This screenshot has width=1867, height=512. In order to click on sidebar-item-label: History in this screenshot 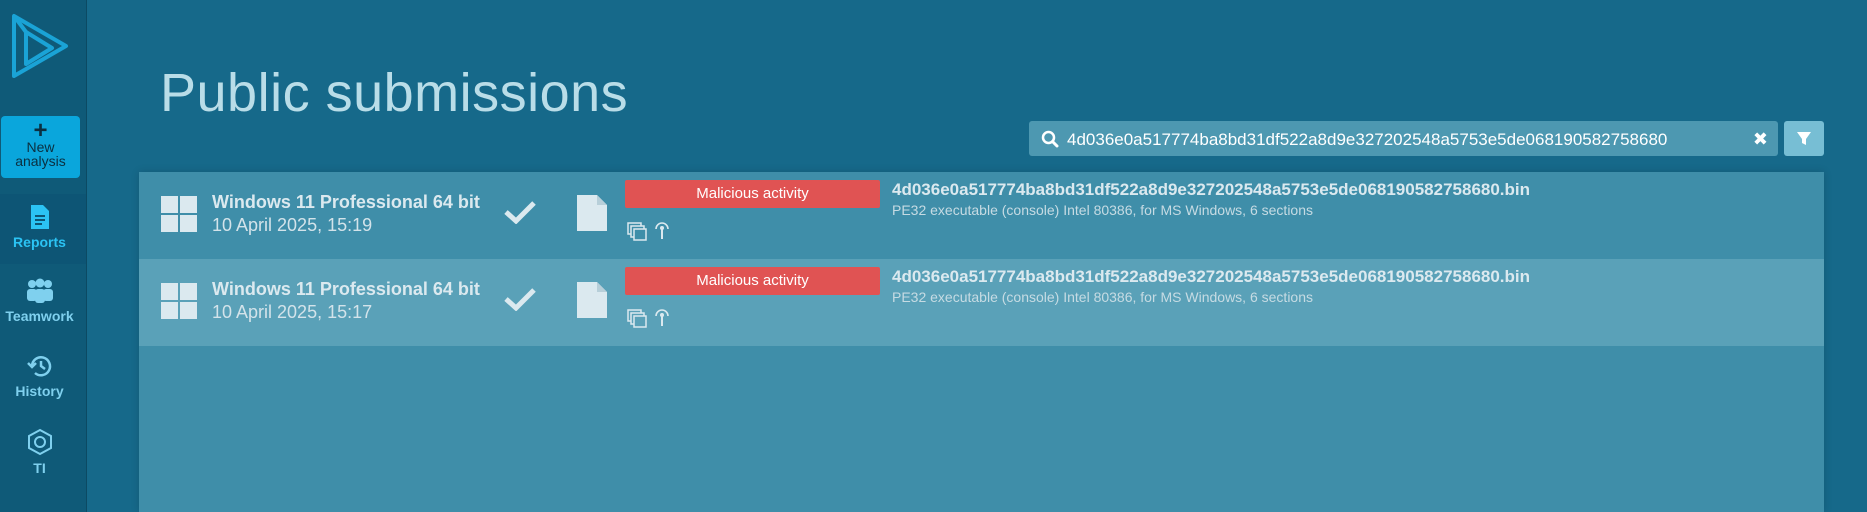, I will do `click(39, 391)`.